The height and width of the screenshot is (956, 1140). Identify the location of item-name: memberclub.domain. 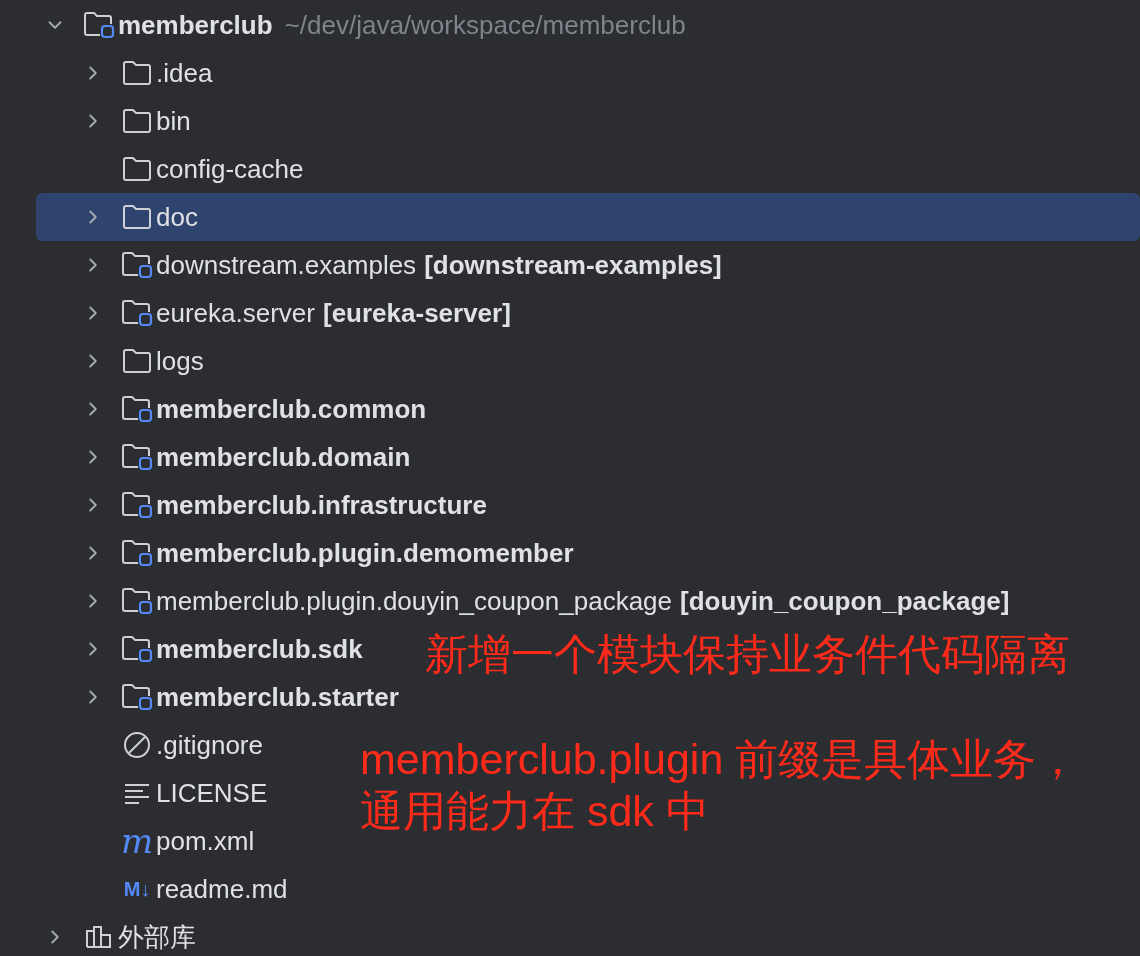
(283, 457).